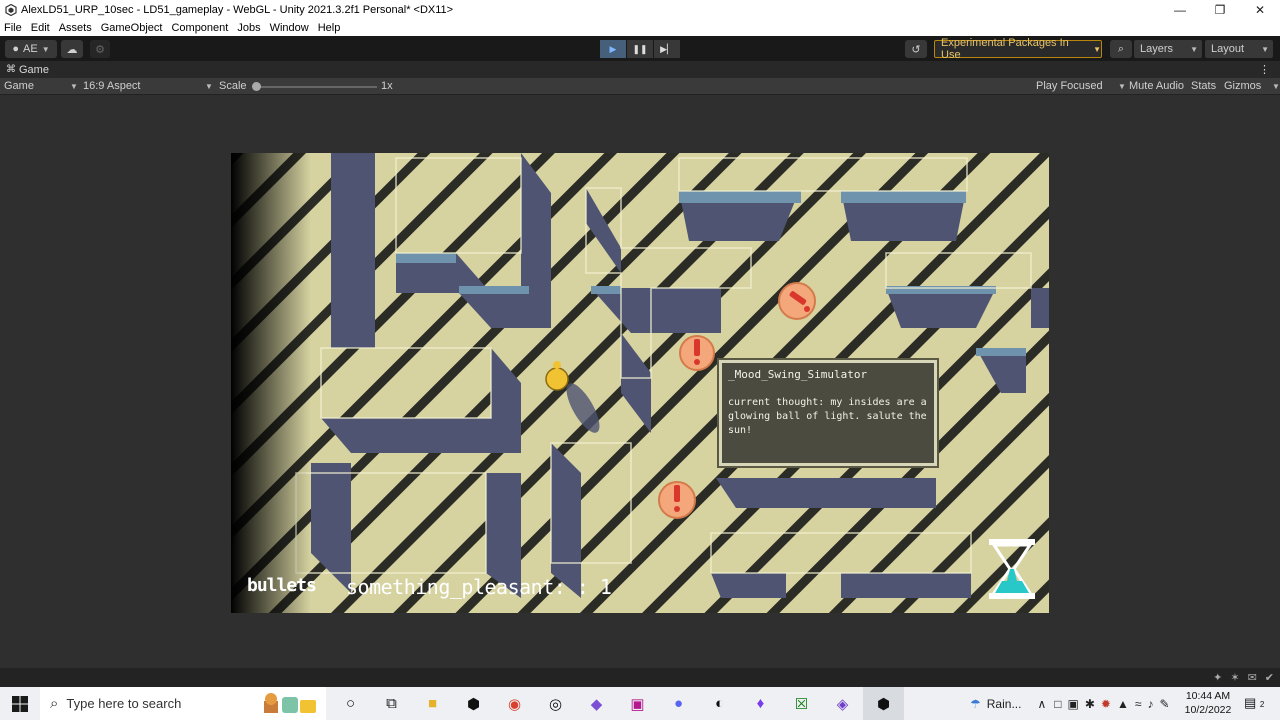  I want to click on menu-window: Window, so click(289, 28).